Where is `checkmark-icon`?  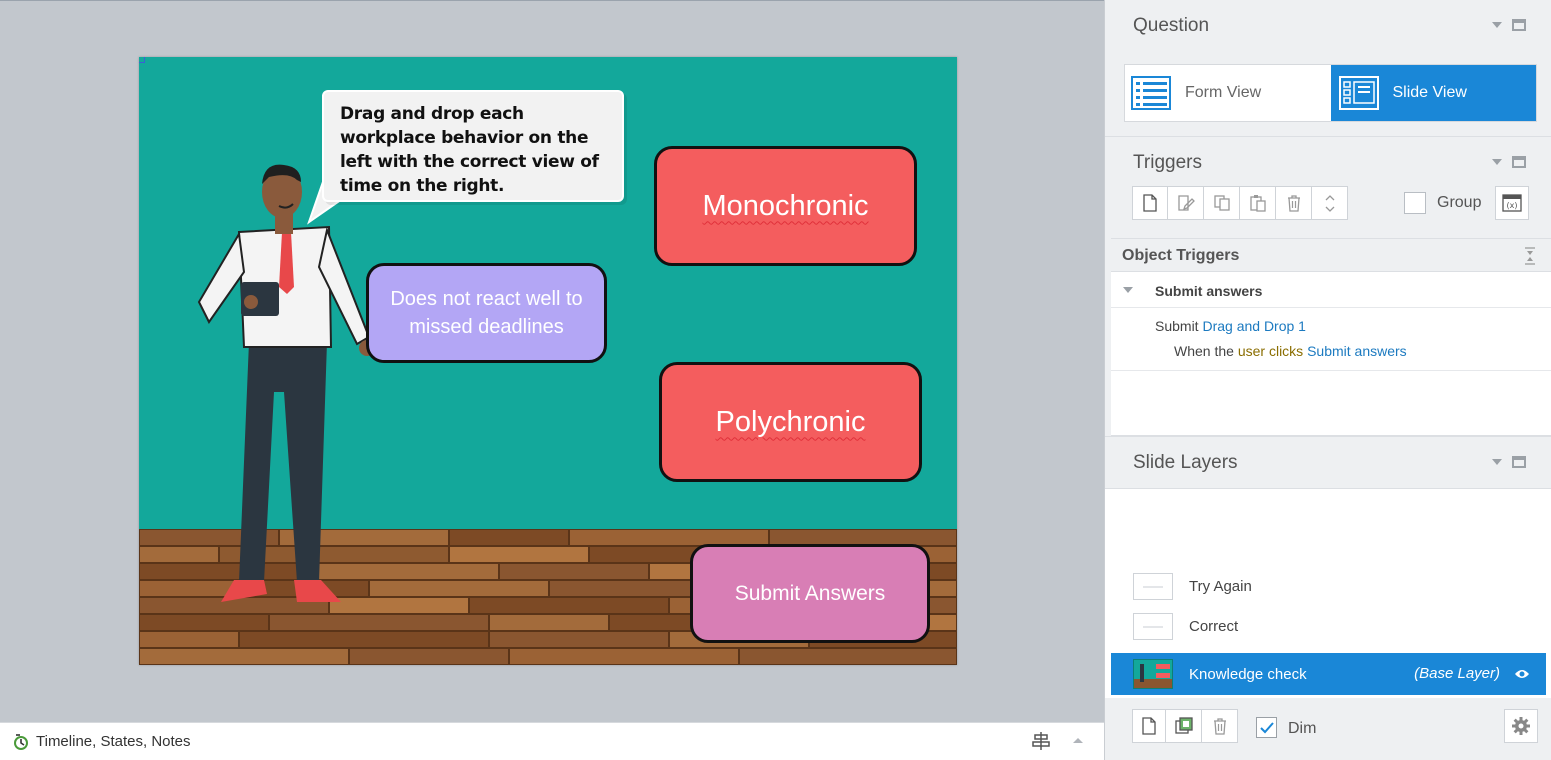 checkmark-icon is located at coordinates (1266, 727).